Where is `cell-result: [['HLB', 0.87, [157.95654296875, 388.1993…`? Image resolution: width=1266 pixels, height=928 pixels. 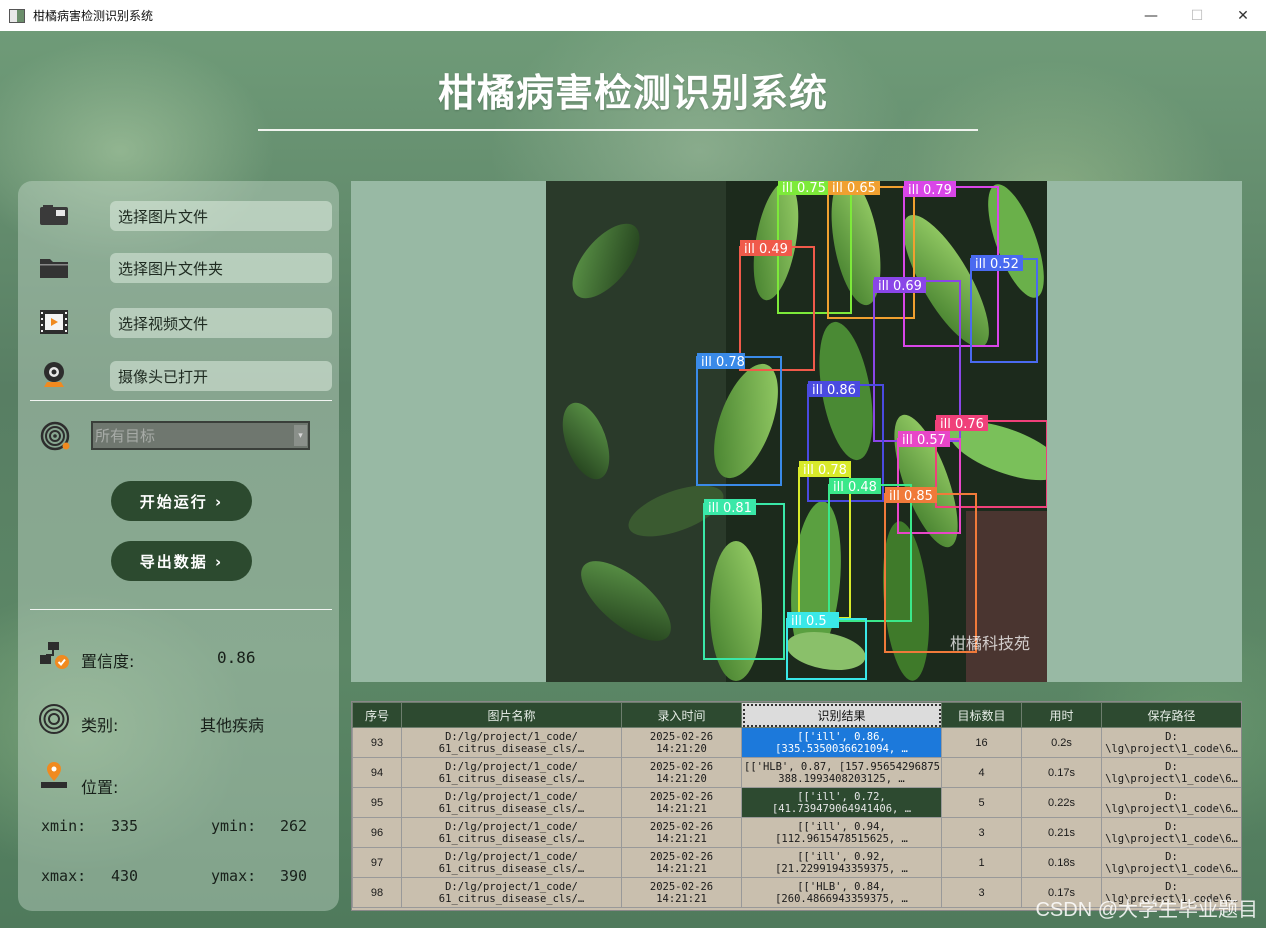 cell-result: [['HLB', 0.87, [157.95654296875, 388.1993… is located at coordinates (841, 772).